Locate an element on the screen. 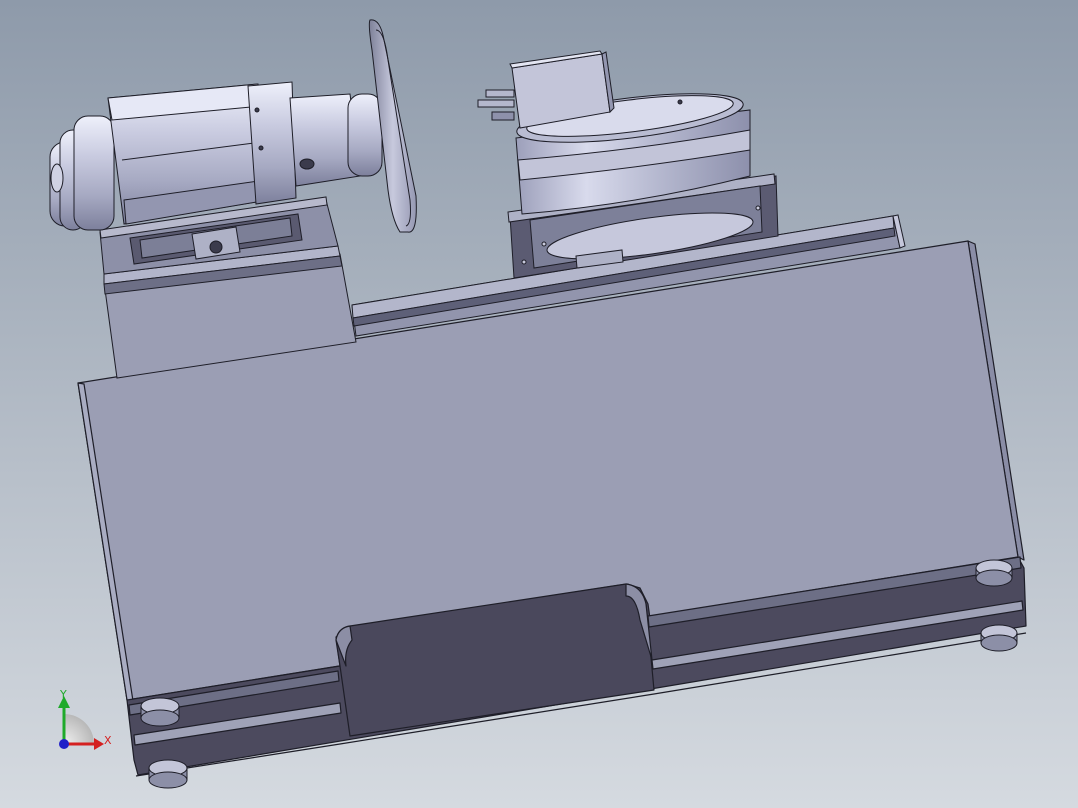  triad-z-origin-icon is located at coordinates (64, 744).